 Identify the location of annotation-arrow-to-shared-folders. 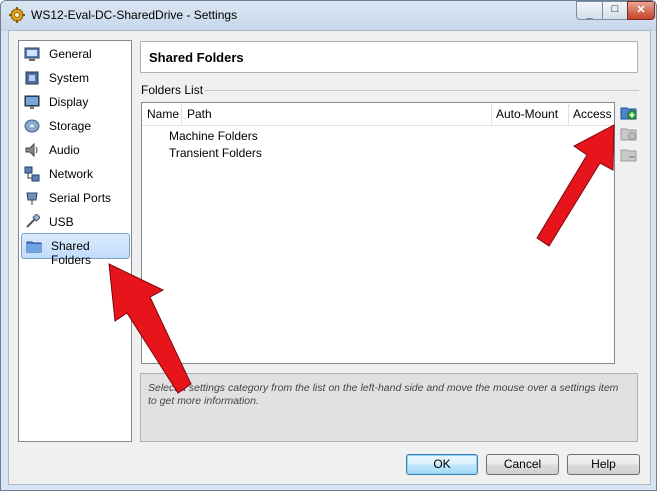
(150, 328).